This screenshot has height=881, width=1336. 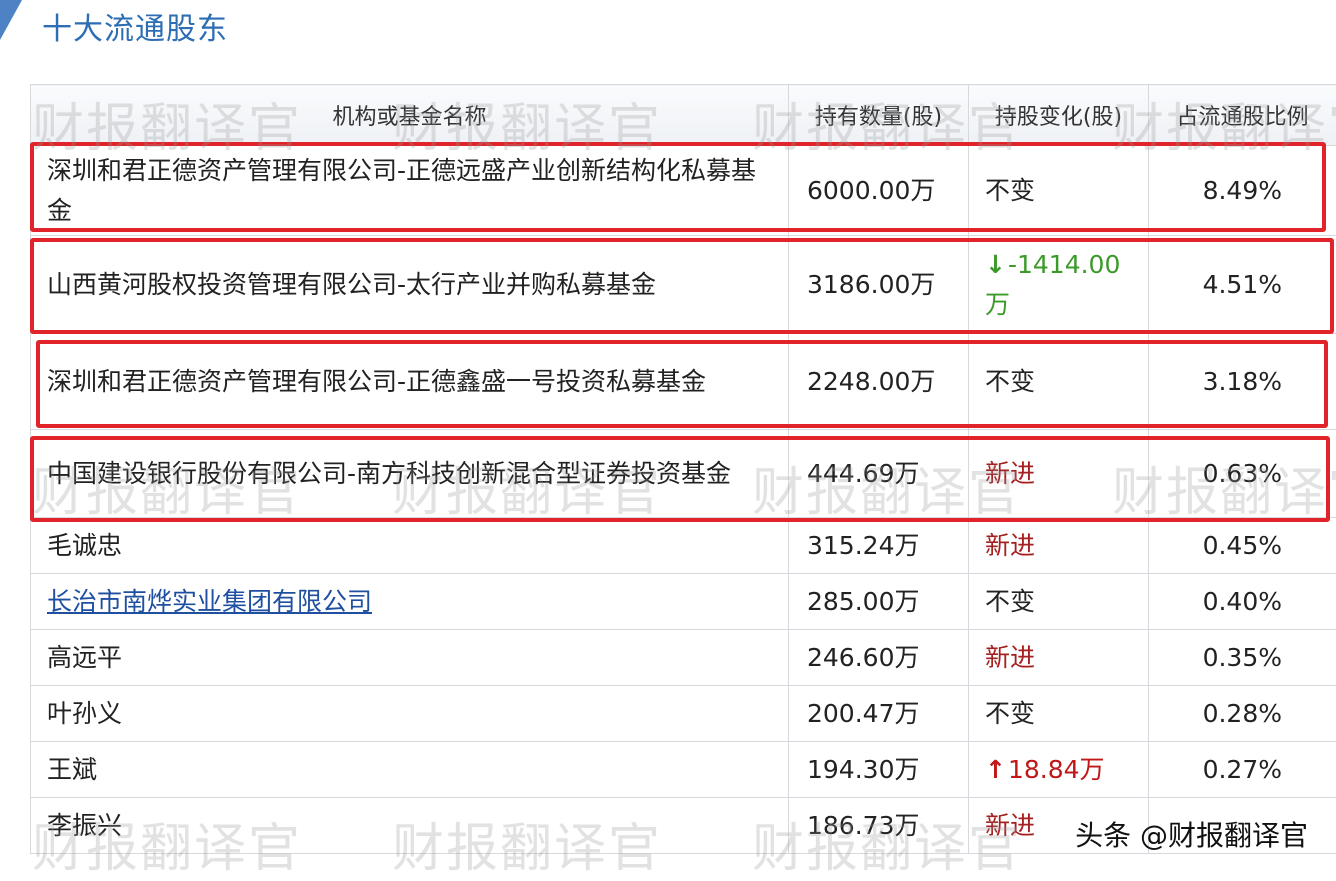 I want to click on shareholder-name-cell: 中国建设银行股份有限公司-南方科技创新混合型证券投资基金, so click(x=410, y=474).